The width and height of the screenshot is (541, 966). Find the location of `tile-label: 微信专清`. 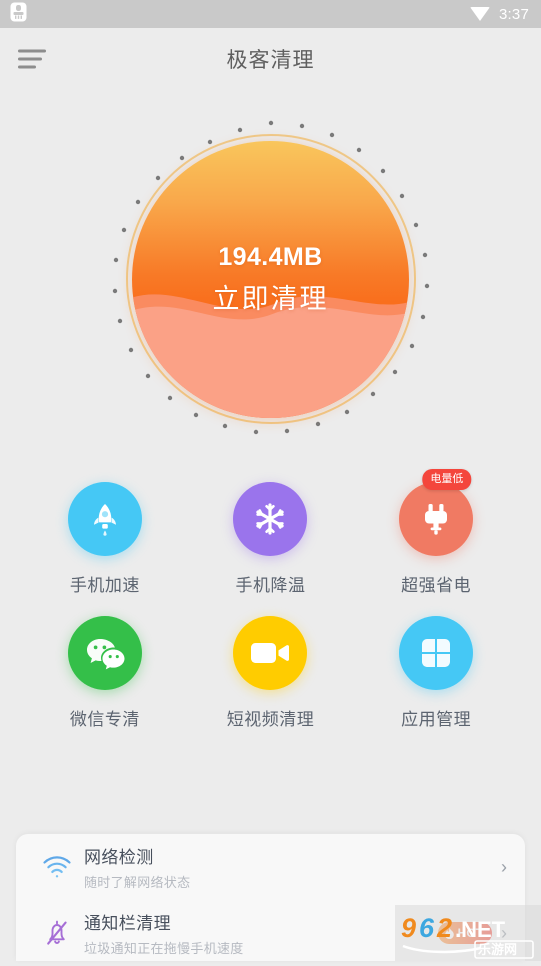

tile-label: 微信专清 is located at coordinates (105, 717).